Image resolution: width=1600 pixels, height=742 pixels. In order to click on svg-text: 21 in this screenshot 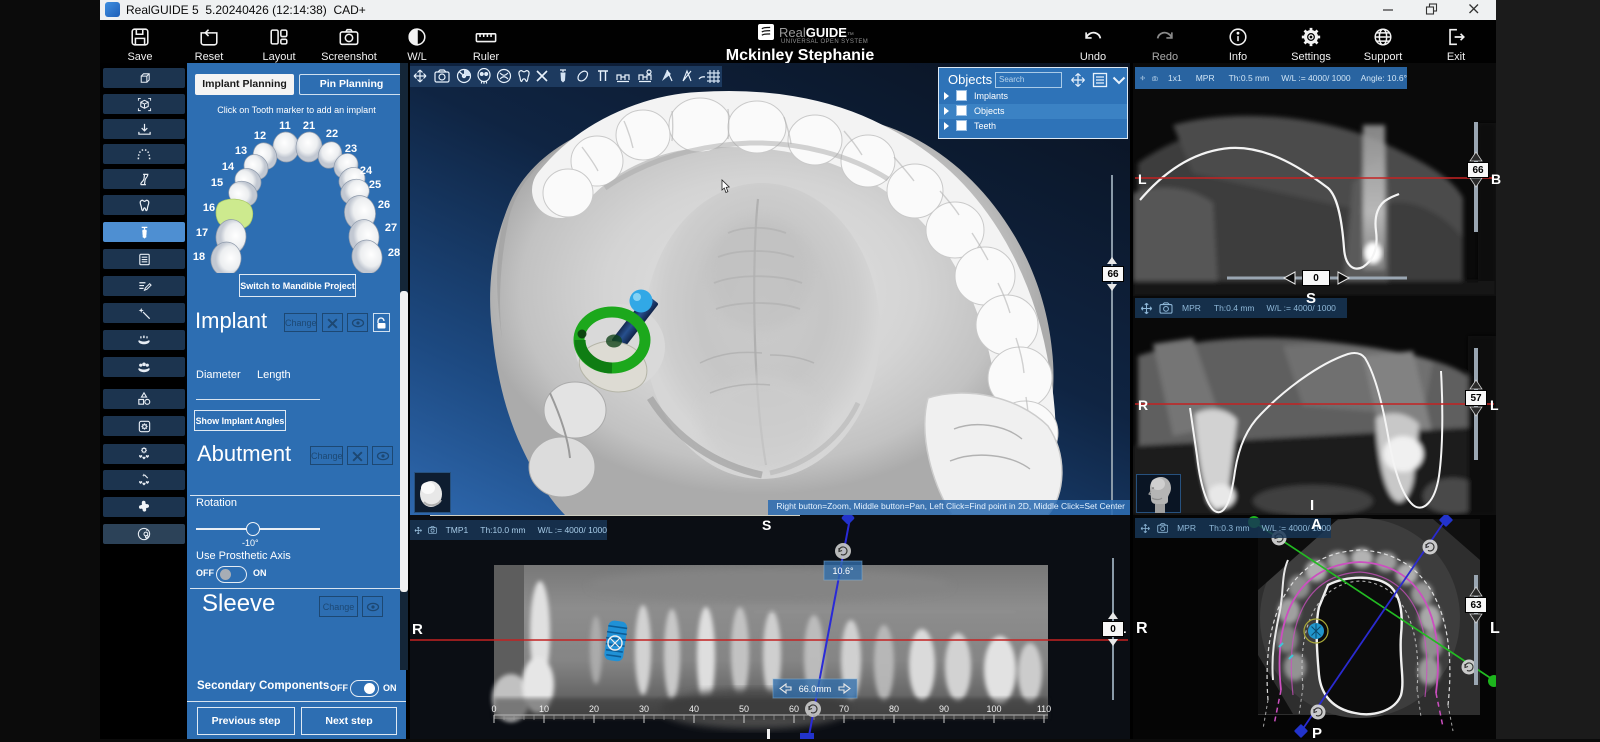, I will do `click(309, 126)`.